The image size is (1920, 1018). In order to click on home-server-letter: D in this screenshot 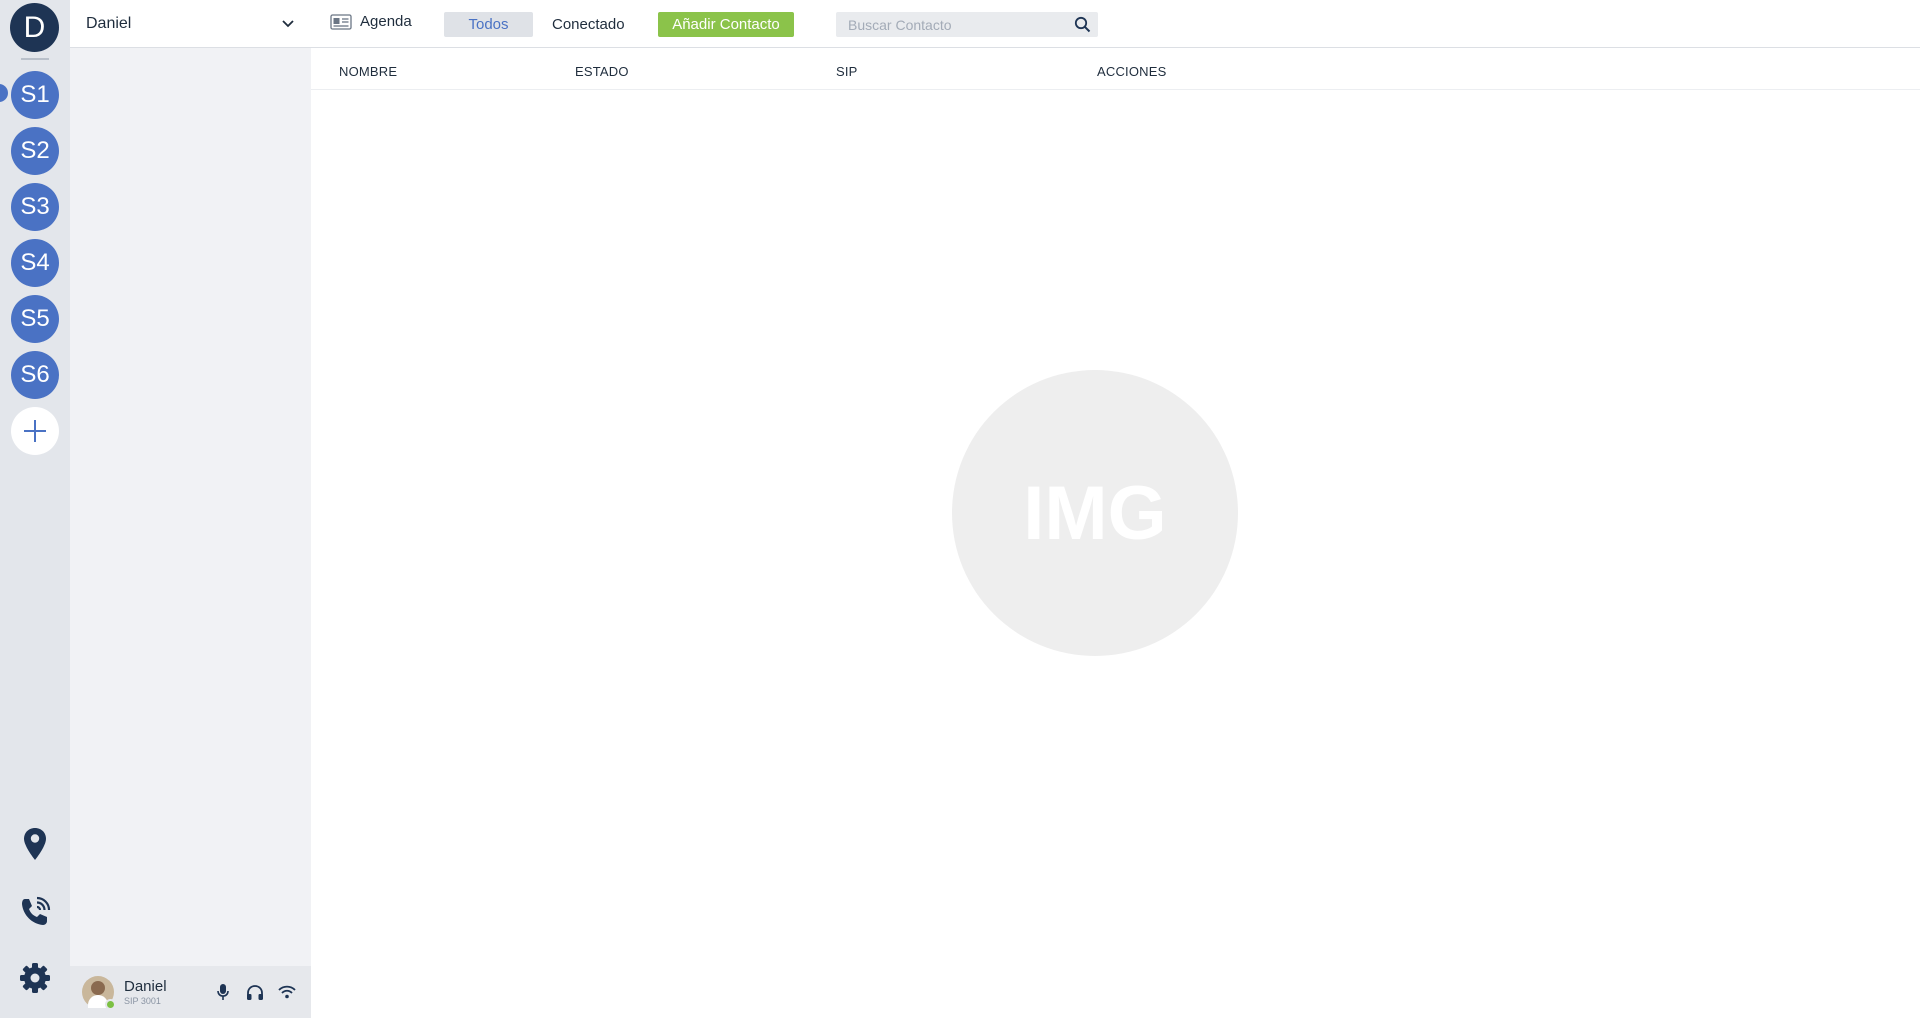, I will do `click(34, 27)`.